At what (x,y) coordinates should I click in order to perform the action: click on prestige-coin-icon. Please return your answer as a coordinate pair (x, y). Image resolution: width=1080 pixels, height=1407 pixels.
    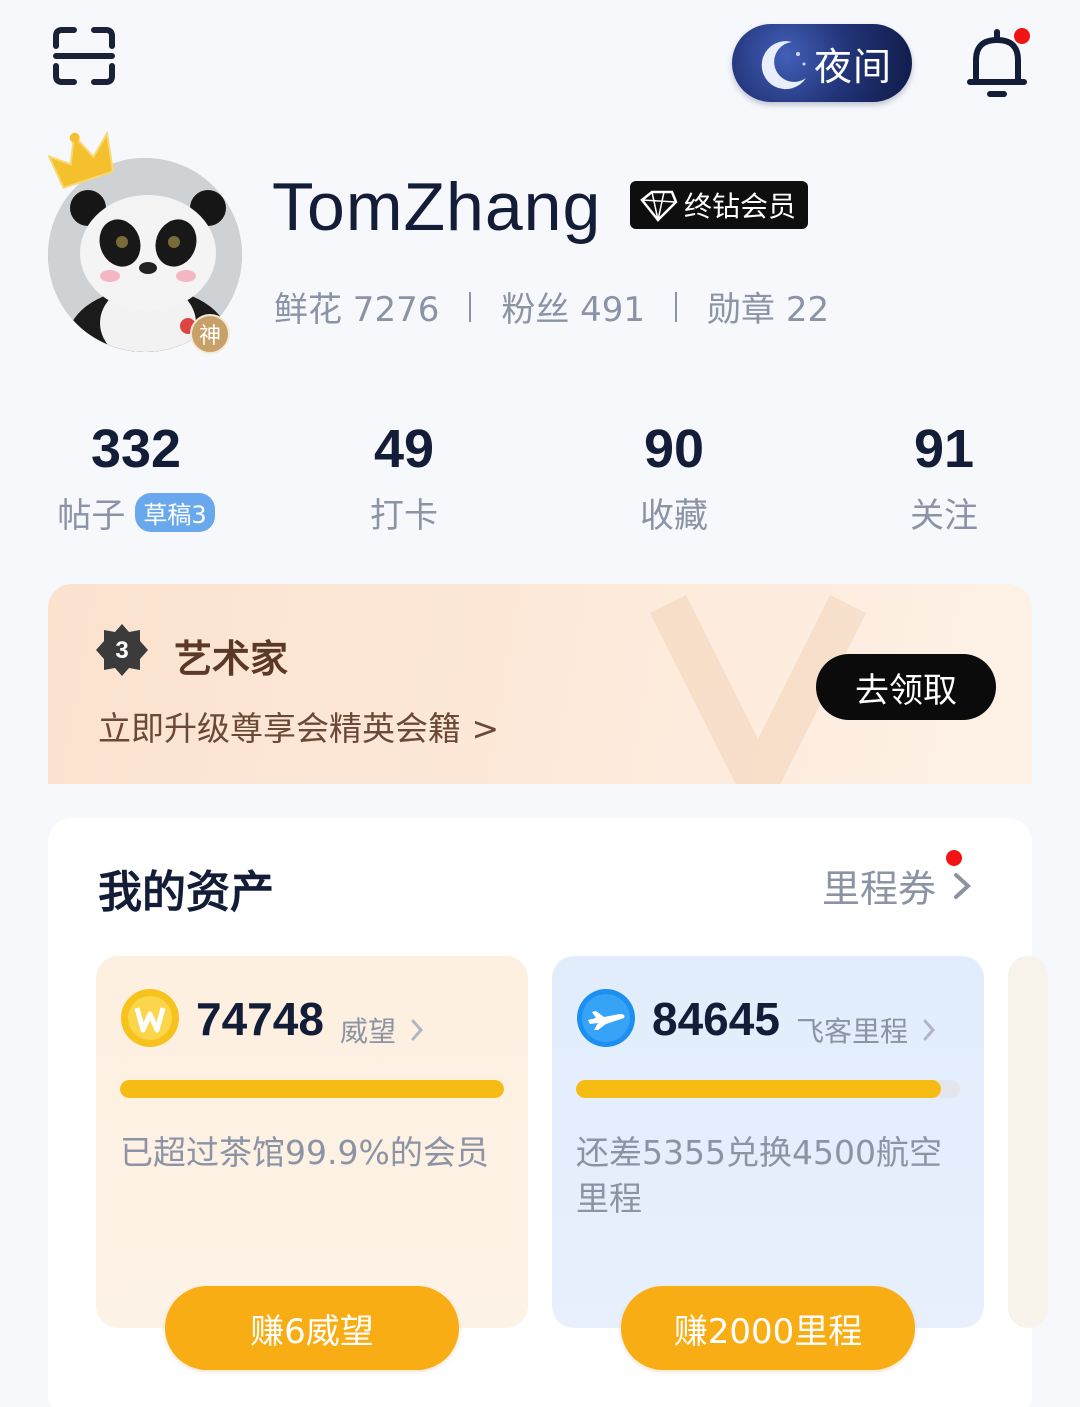
    Looking at the image, I should click on (150, 1018).